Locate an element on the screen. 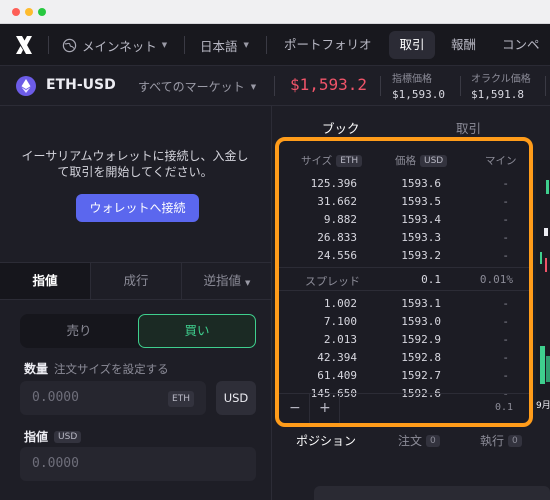  size-placeholder: 0.0000 is located at coordinates (55, 397).